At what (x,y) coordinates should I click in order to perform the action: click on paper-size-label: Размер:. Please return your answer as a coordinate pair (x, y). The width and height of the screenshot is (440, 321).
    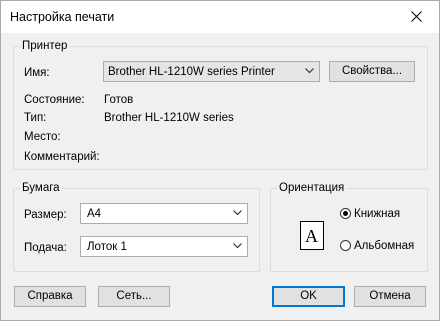
    Looking at the image, I should click on (45, 215).